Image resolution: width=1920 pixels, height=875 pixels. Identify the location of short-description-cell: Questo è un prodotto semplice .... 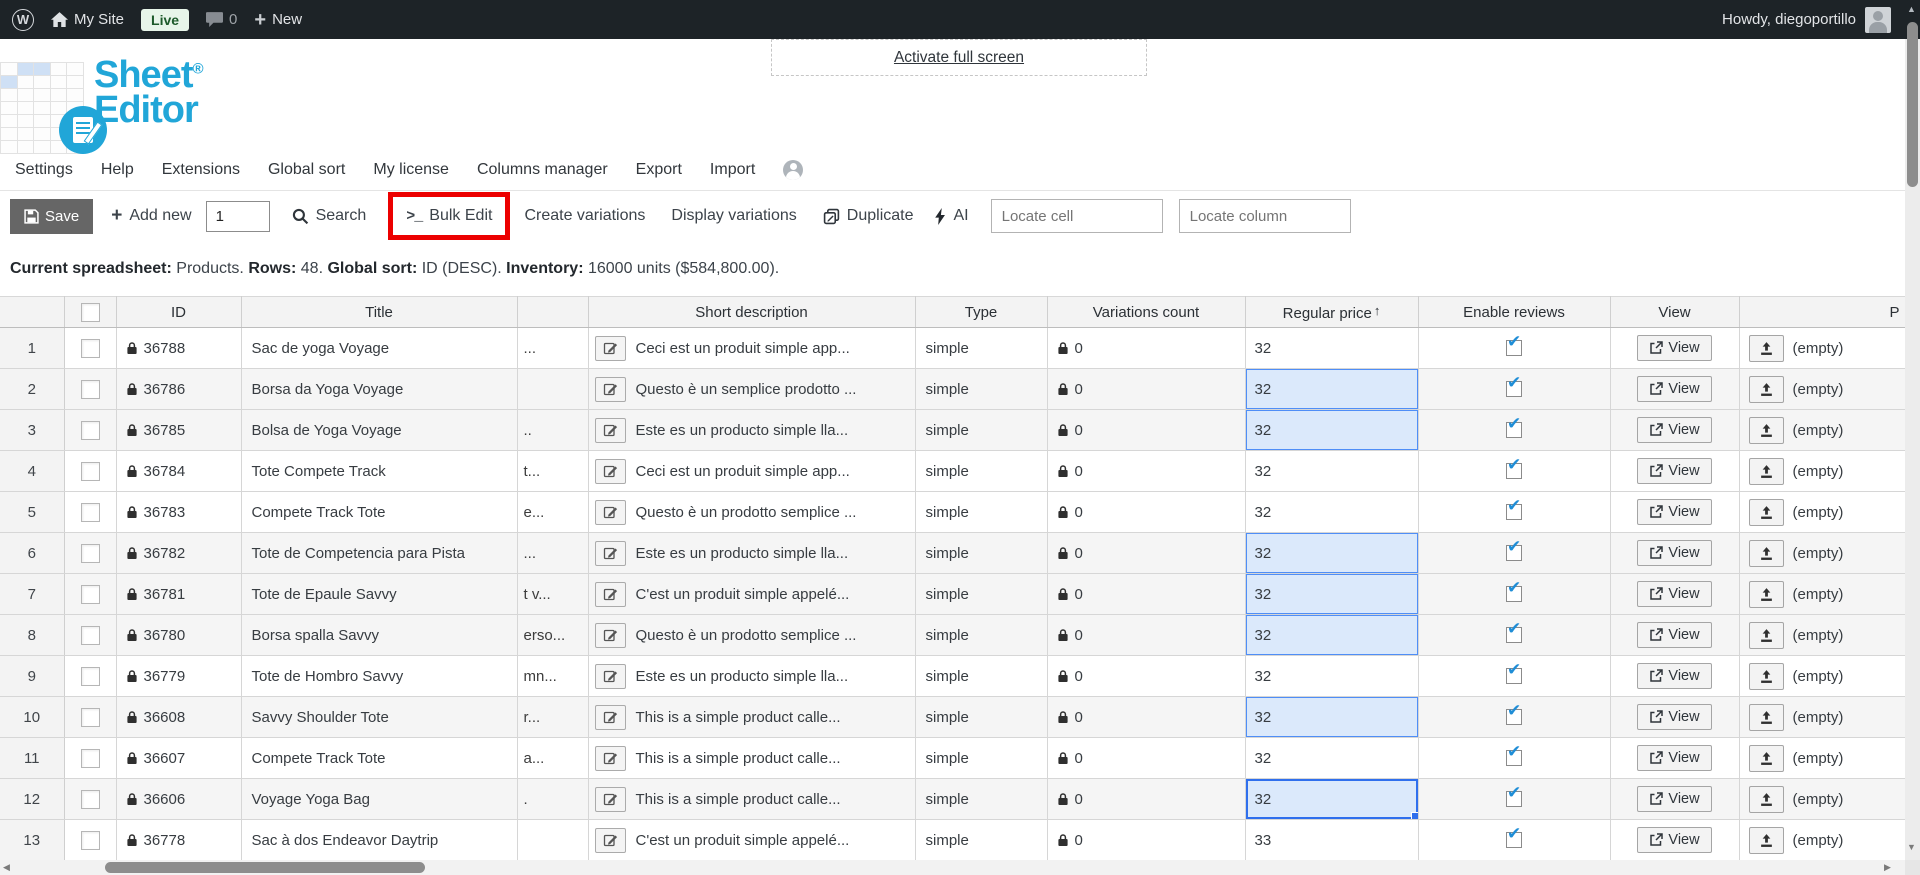
(752, 512).